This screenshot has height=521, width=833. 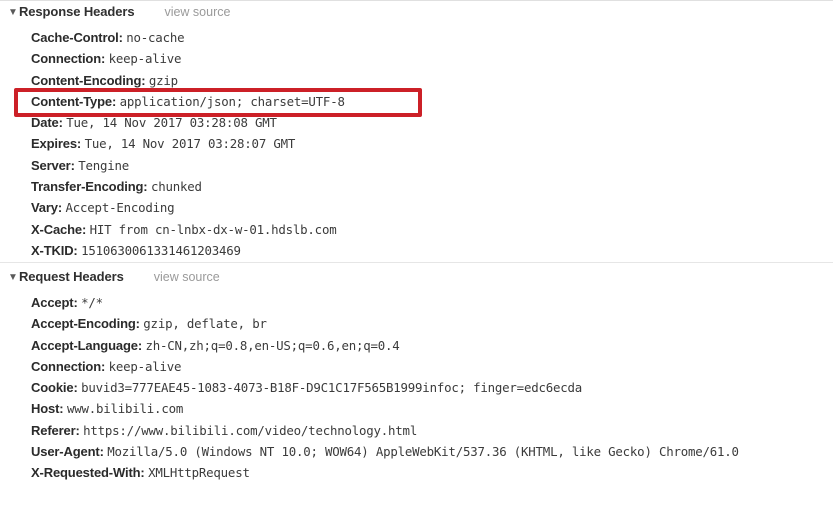 I want to click on header-name: Cookie:, so click(x=56, y=388).